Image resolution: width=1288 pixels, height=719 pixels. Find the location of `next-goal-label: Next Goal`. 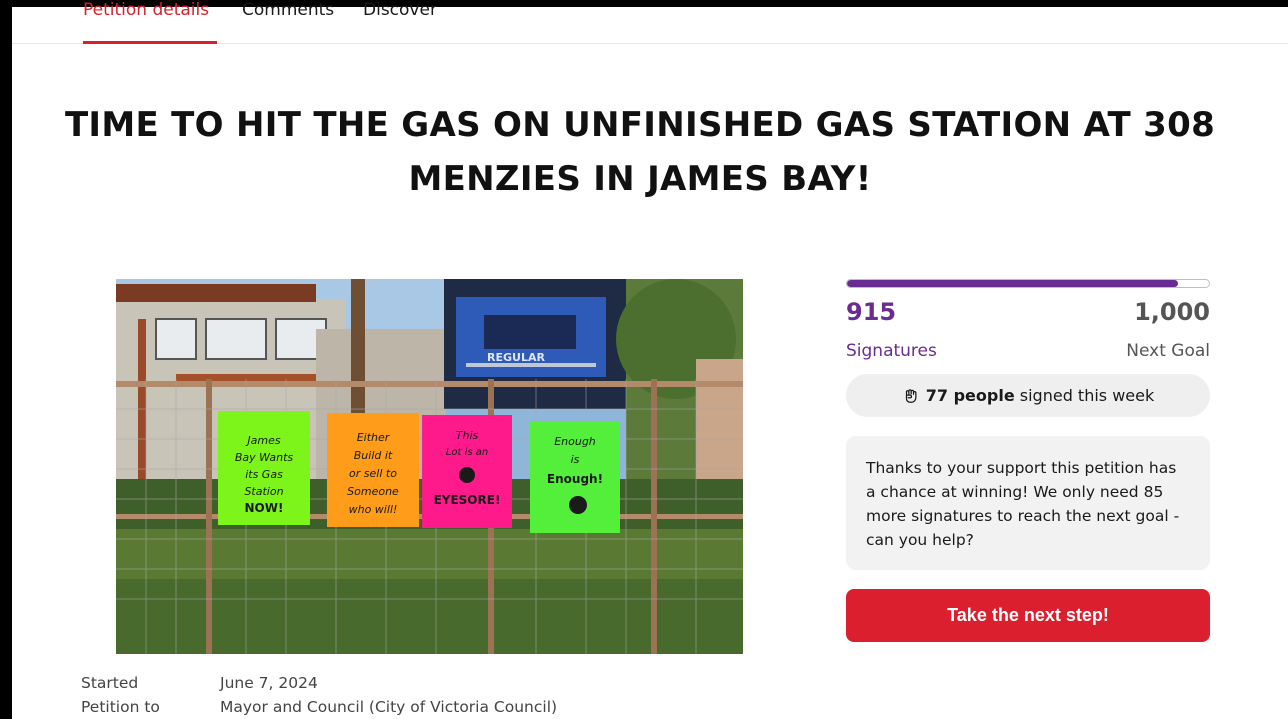

next-goal-label: Next Goal is located at coordinates (1168, 351).